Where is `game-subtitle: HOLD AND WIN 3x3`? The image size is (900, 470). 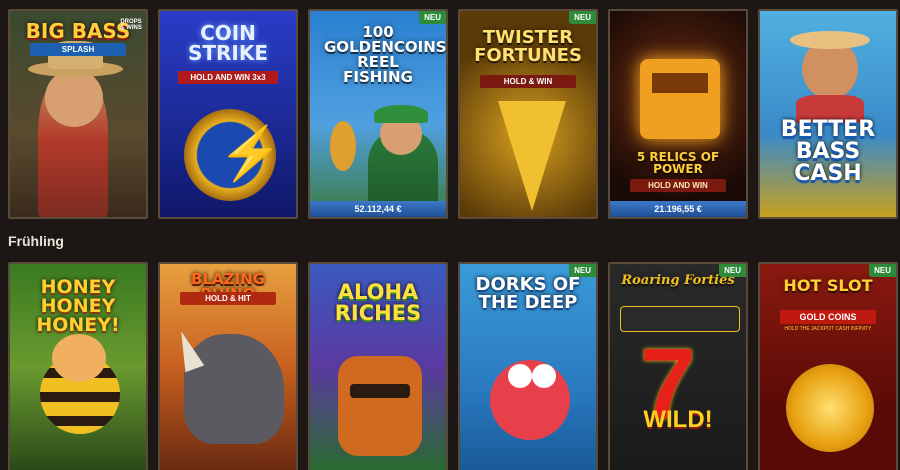 game-subtitle: HOLD AND WIN 3x3 is located at coordinates (228, 77).